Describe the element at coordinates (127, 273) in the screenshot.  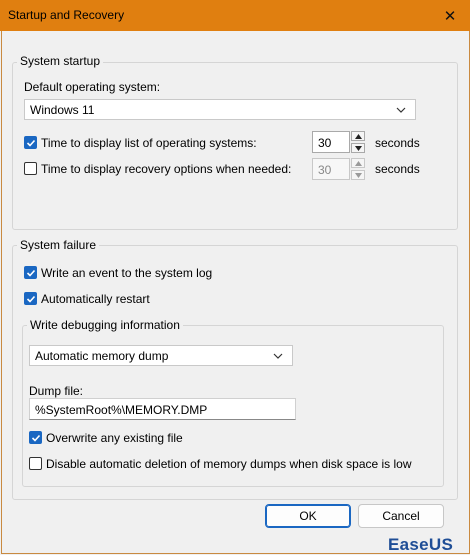
I see `write-event-label: Write an event to the system log` at that location.